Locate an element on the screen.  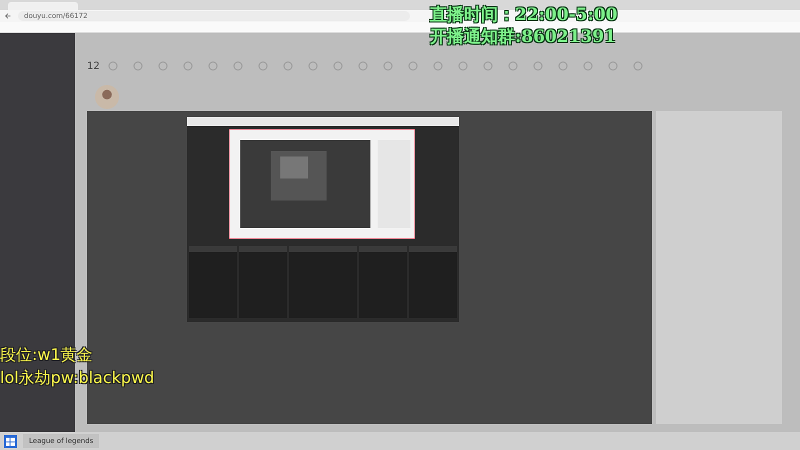
back-icon is located at coordinates (8, 16).